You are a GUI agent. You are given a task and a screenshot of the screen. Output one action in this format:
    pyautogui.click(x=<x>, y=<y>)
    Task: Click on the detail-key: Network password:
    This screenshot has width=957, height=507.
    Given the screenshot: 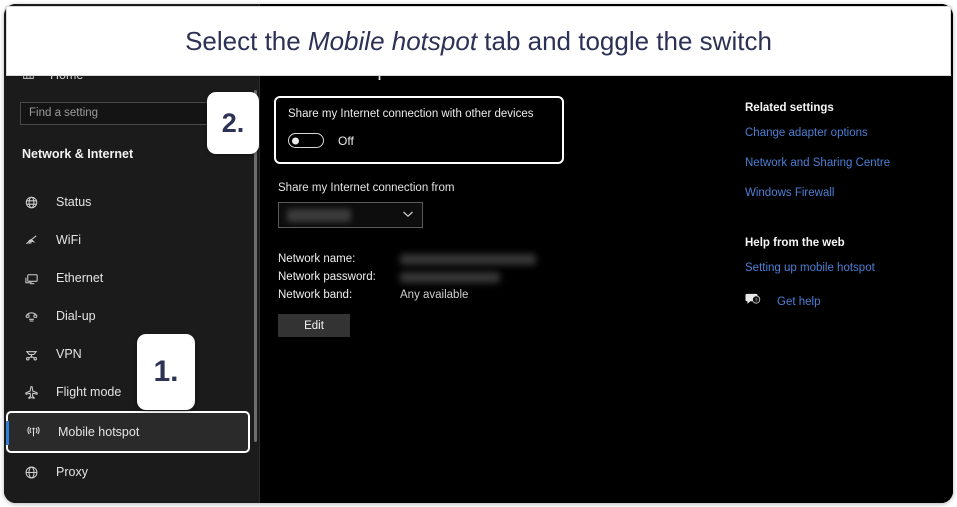 What is the action you would take?
    pyautogui.click(x=327, y=277)
    